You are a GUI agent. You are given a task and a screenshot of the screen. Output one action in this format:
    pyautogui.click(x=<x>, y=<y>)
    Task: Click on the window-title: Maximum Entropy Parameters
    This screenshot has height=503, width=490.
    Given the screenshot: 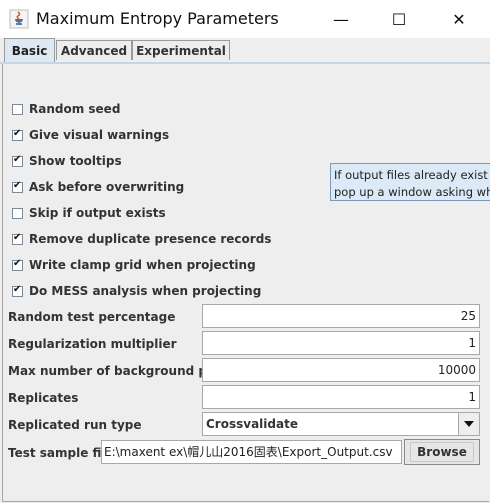 What is the action you would take?
    pyautogui.click(x=157, y=18)
    